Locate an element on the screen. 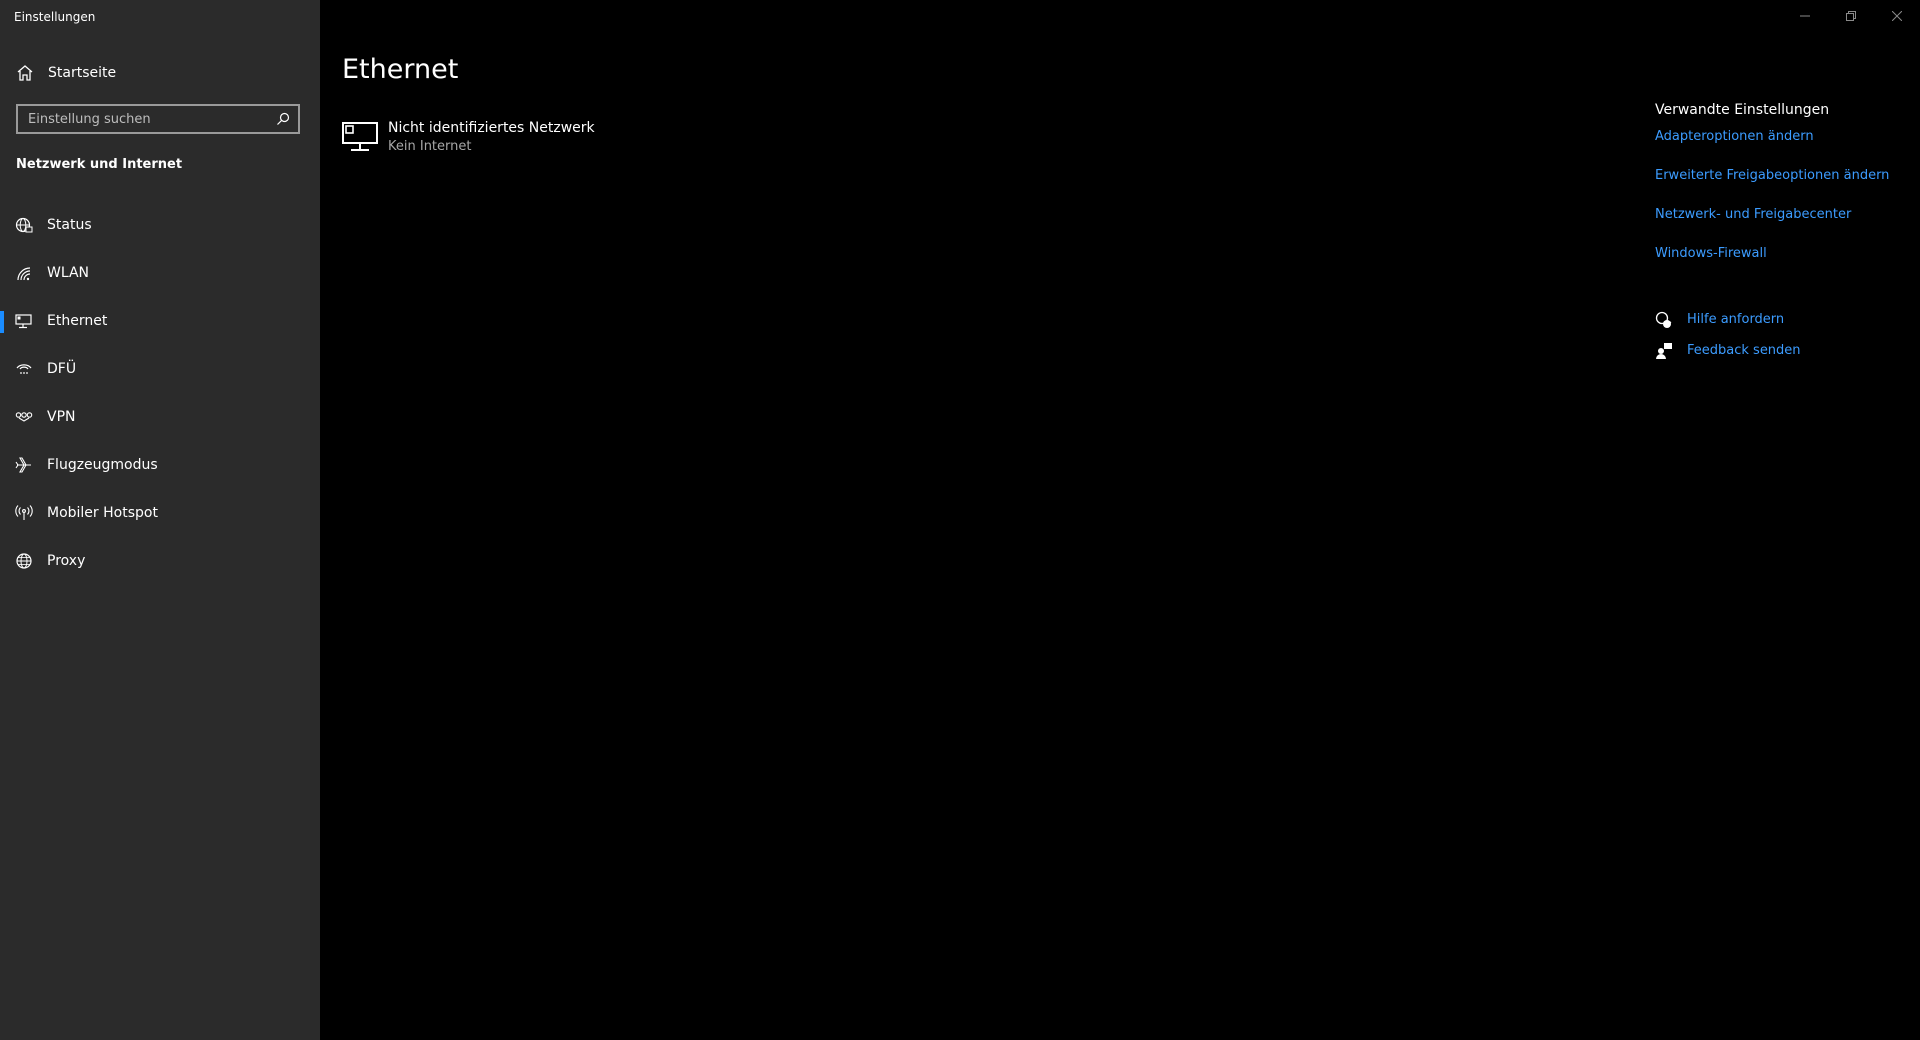  sidebar-item-airplane: Flugzeugmodus is located at coordinates (160, 469).